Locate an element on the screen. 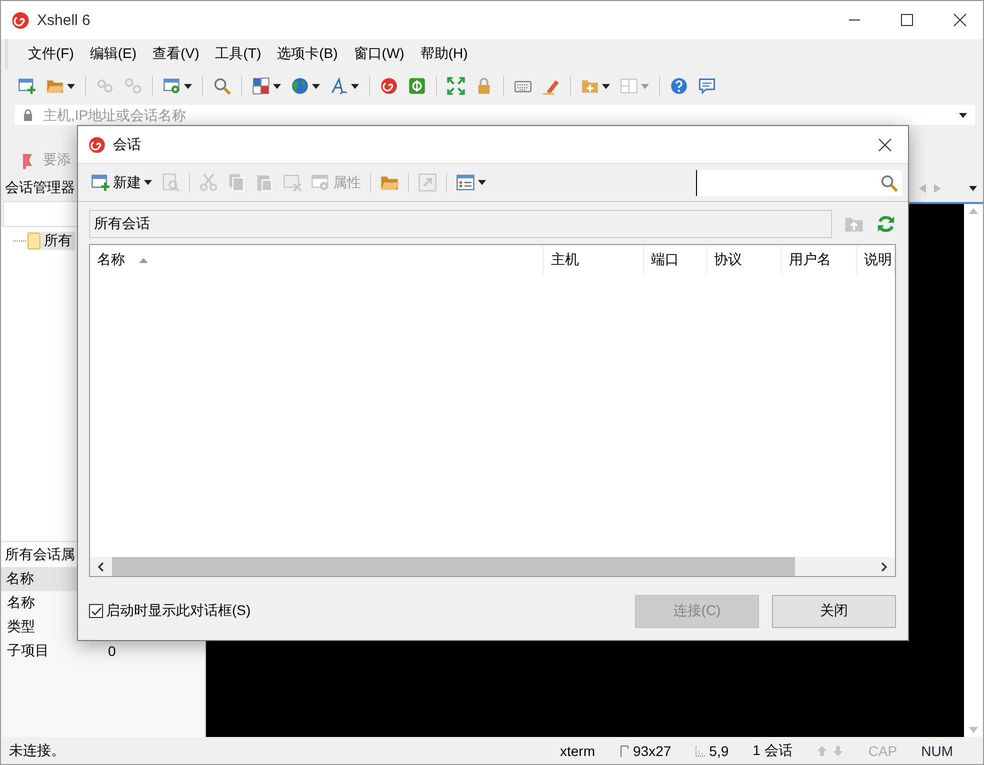  status-text: xterm is located at coordinates (577, 750).